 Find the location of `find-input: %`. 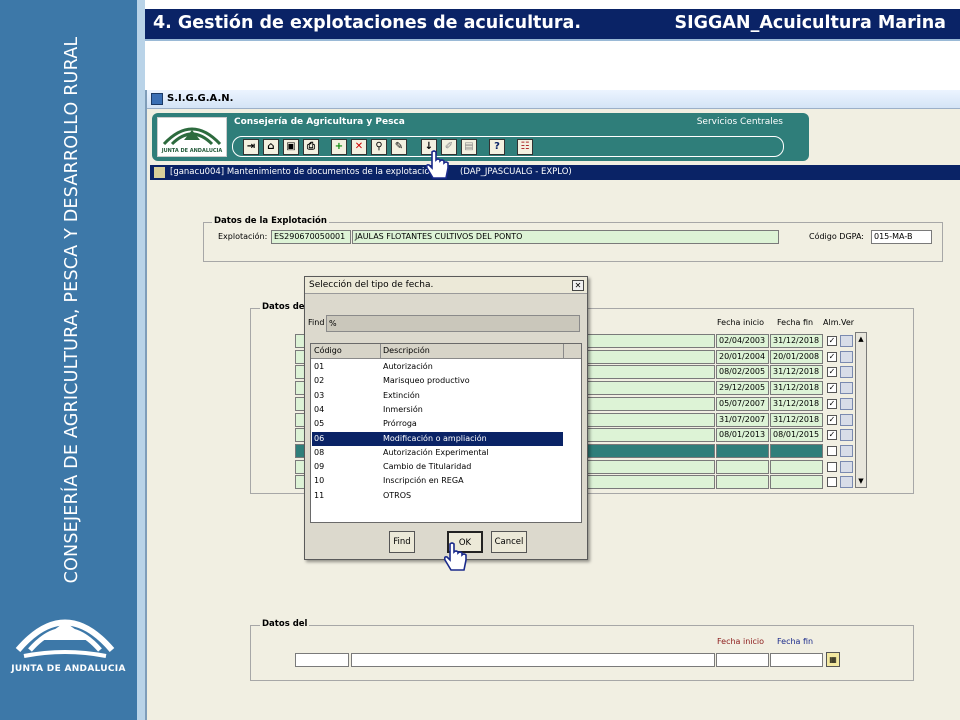

find-input: % is located at coordinates (453, 323).